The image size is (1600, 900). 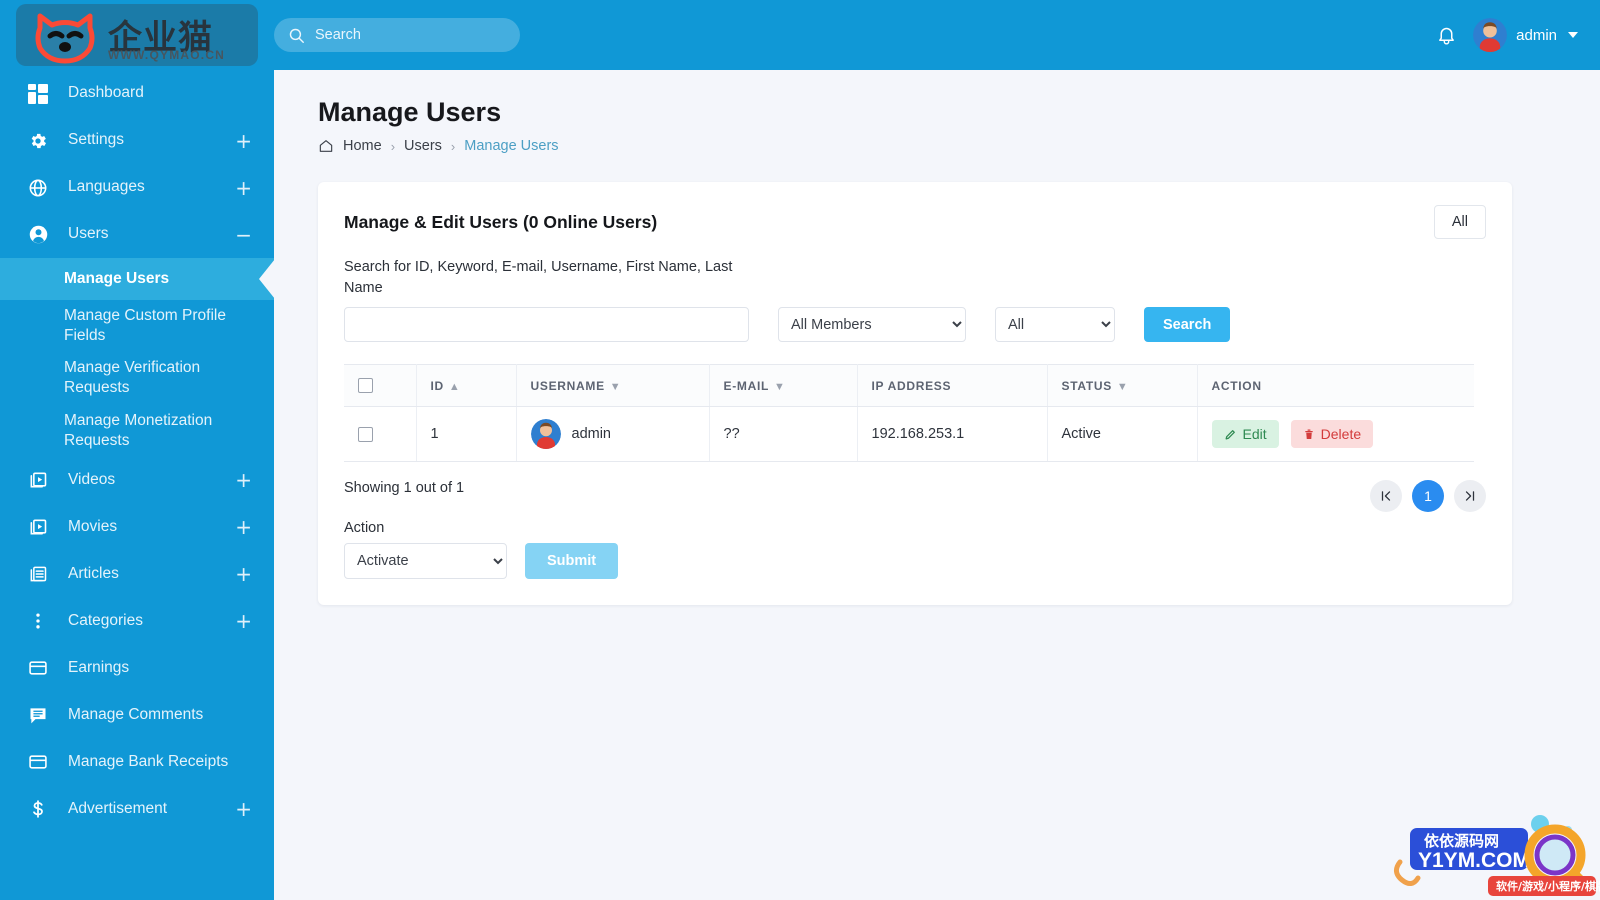 I want to click on sort-desc-icon: ▼, so click(x=615, y=386).